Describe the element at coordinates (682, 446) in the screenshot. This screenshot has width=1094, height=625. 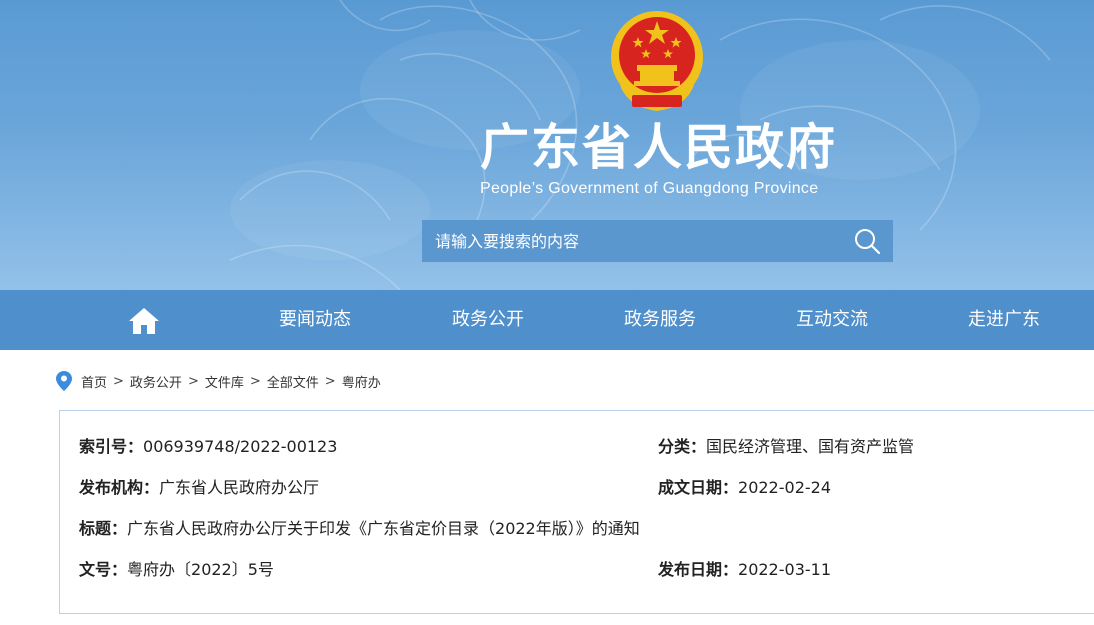
I see `category-label: 分类：` at that location.